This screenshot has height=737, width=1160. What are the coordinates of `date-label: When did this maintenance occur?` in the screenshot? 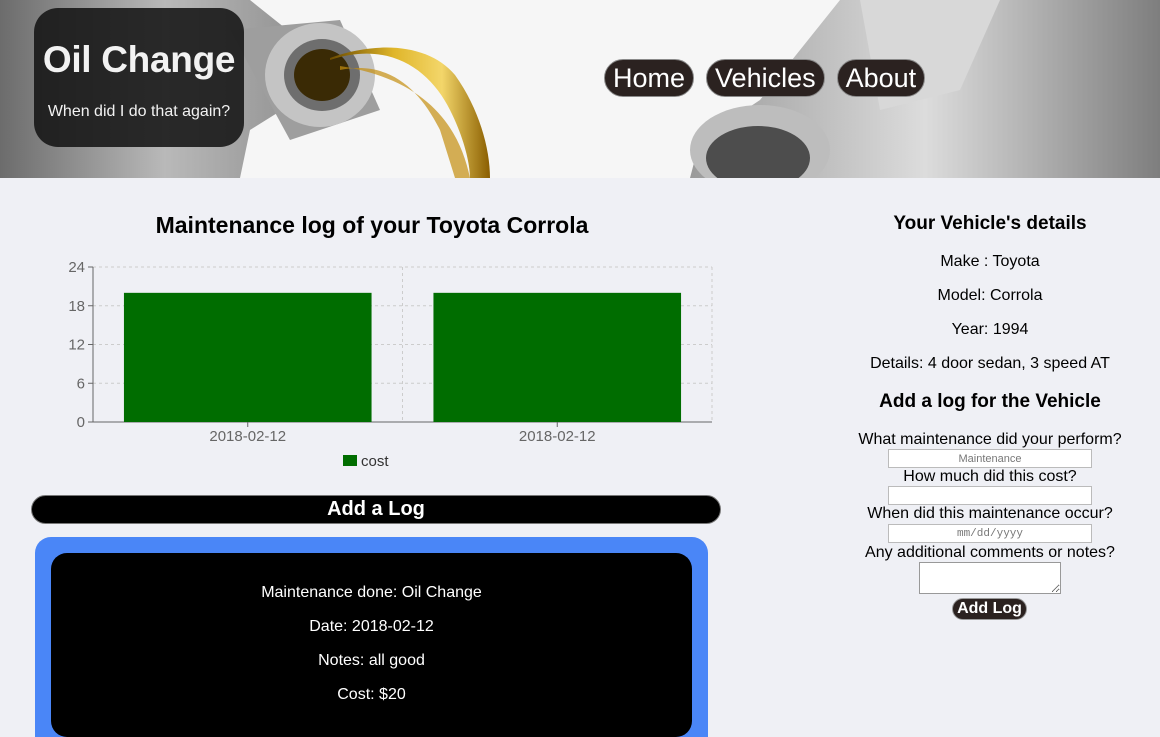 It's located at (990, 513).